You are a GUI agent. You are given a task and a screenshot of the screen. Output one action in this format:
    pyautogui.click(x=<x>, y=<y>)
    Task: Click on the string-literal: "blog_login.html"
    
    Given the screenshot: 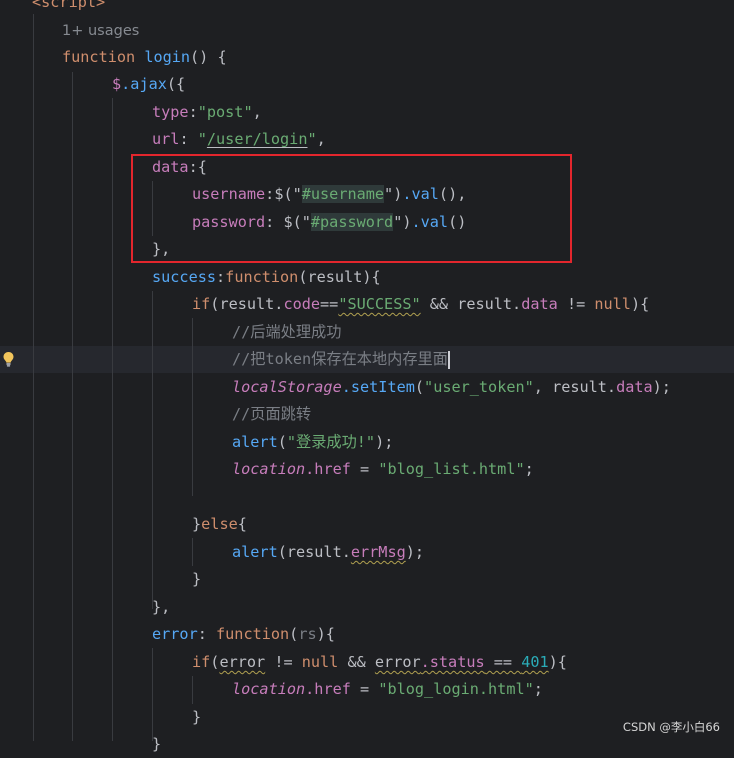 What is the action you would take?
    pyautogui.click(x=456, y=689)
    